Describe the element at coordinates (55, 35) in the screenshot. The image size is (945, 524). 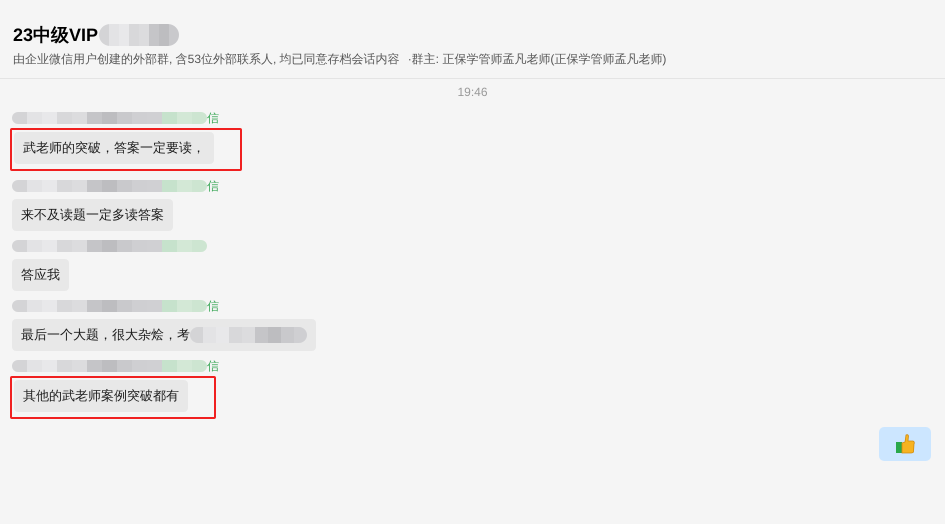
I see `group-title: 23中级VIP` at that location.